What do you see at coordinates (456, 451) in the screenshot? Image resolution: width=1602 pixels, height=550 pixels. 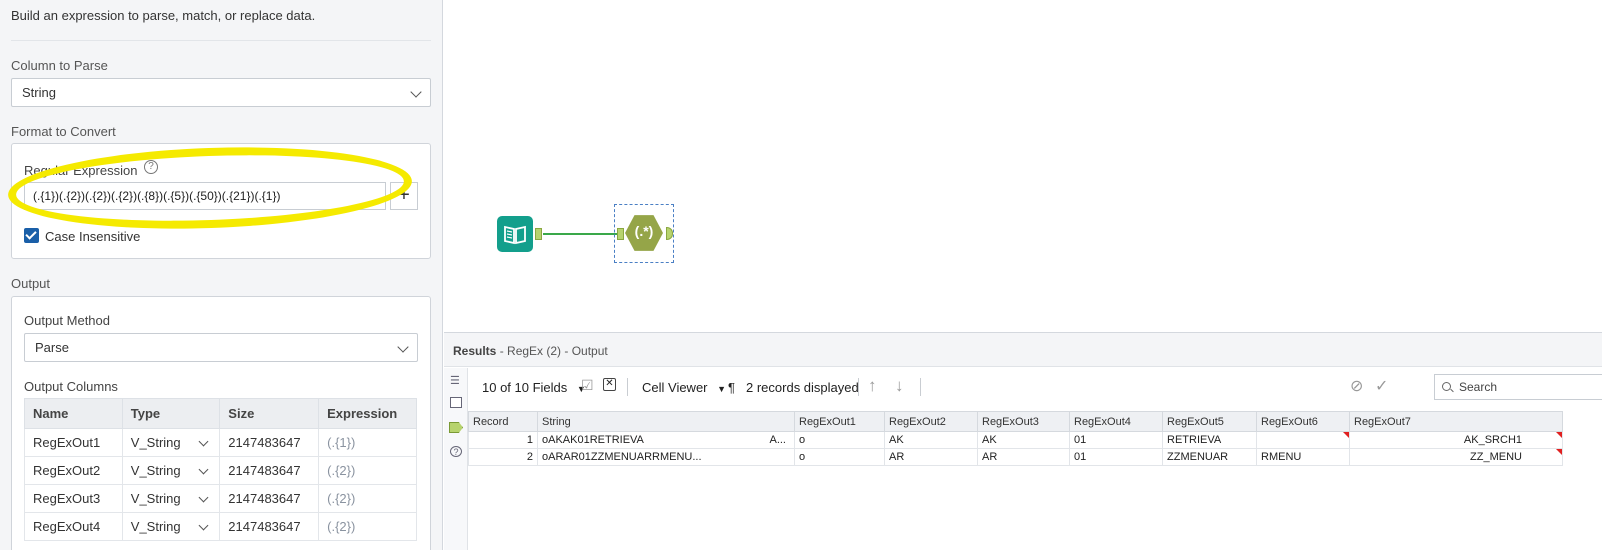 I see `help-icon: ?` at bounding box center [456, 451].